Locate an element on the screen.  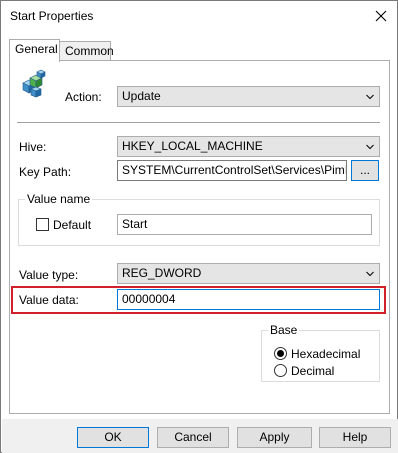
section-divider is located at coordinates (198, 122).